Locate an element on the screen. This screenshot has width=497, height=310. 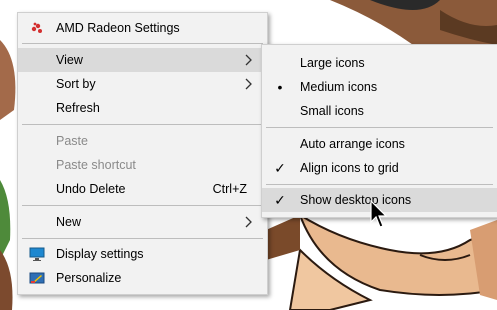
submenu-item-auto-arrange-icons: Auto arrange icons is located at coordinates (379, 144).